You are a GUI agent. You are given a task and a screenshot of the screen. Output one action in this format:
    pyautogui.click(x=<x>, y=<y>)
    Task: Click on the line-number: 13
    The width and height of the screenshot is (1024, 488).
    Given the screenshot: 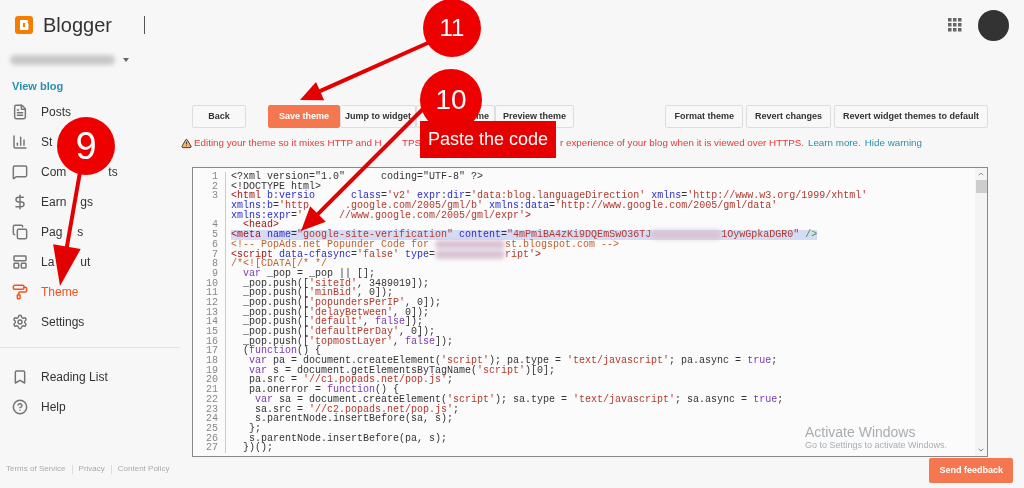 What is the action you would take?
    pyautogui.click(x=209, y=312)
    